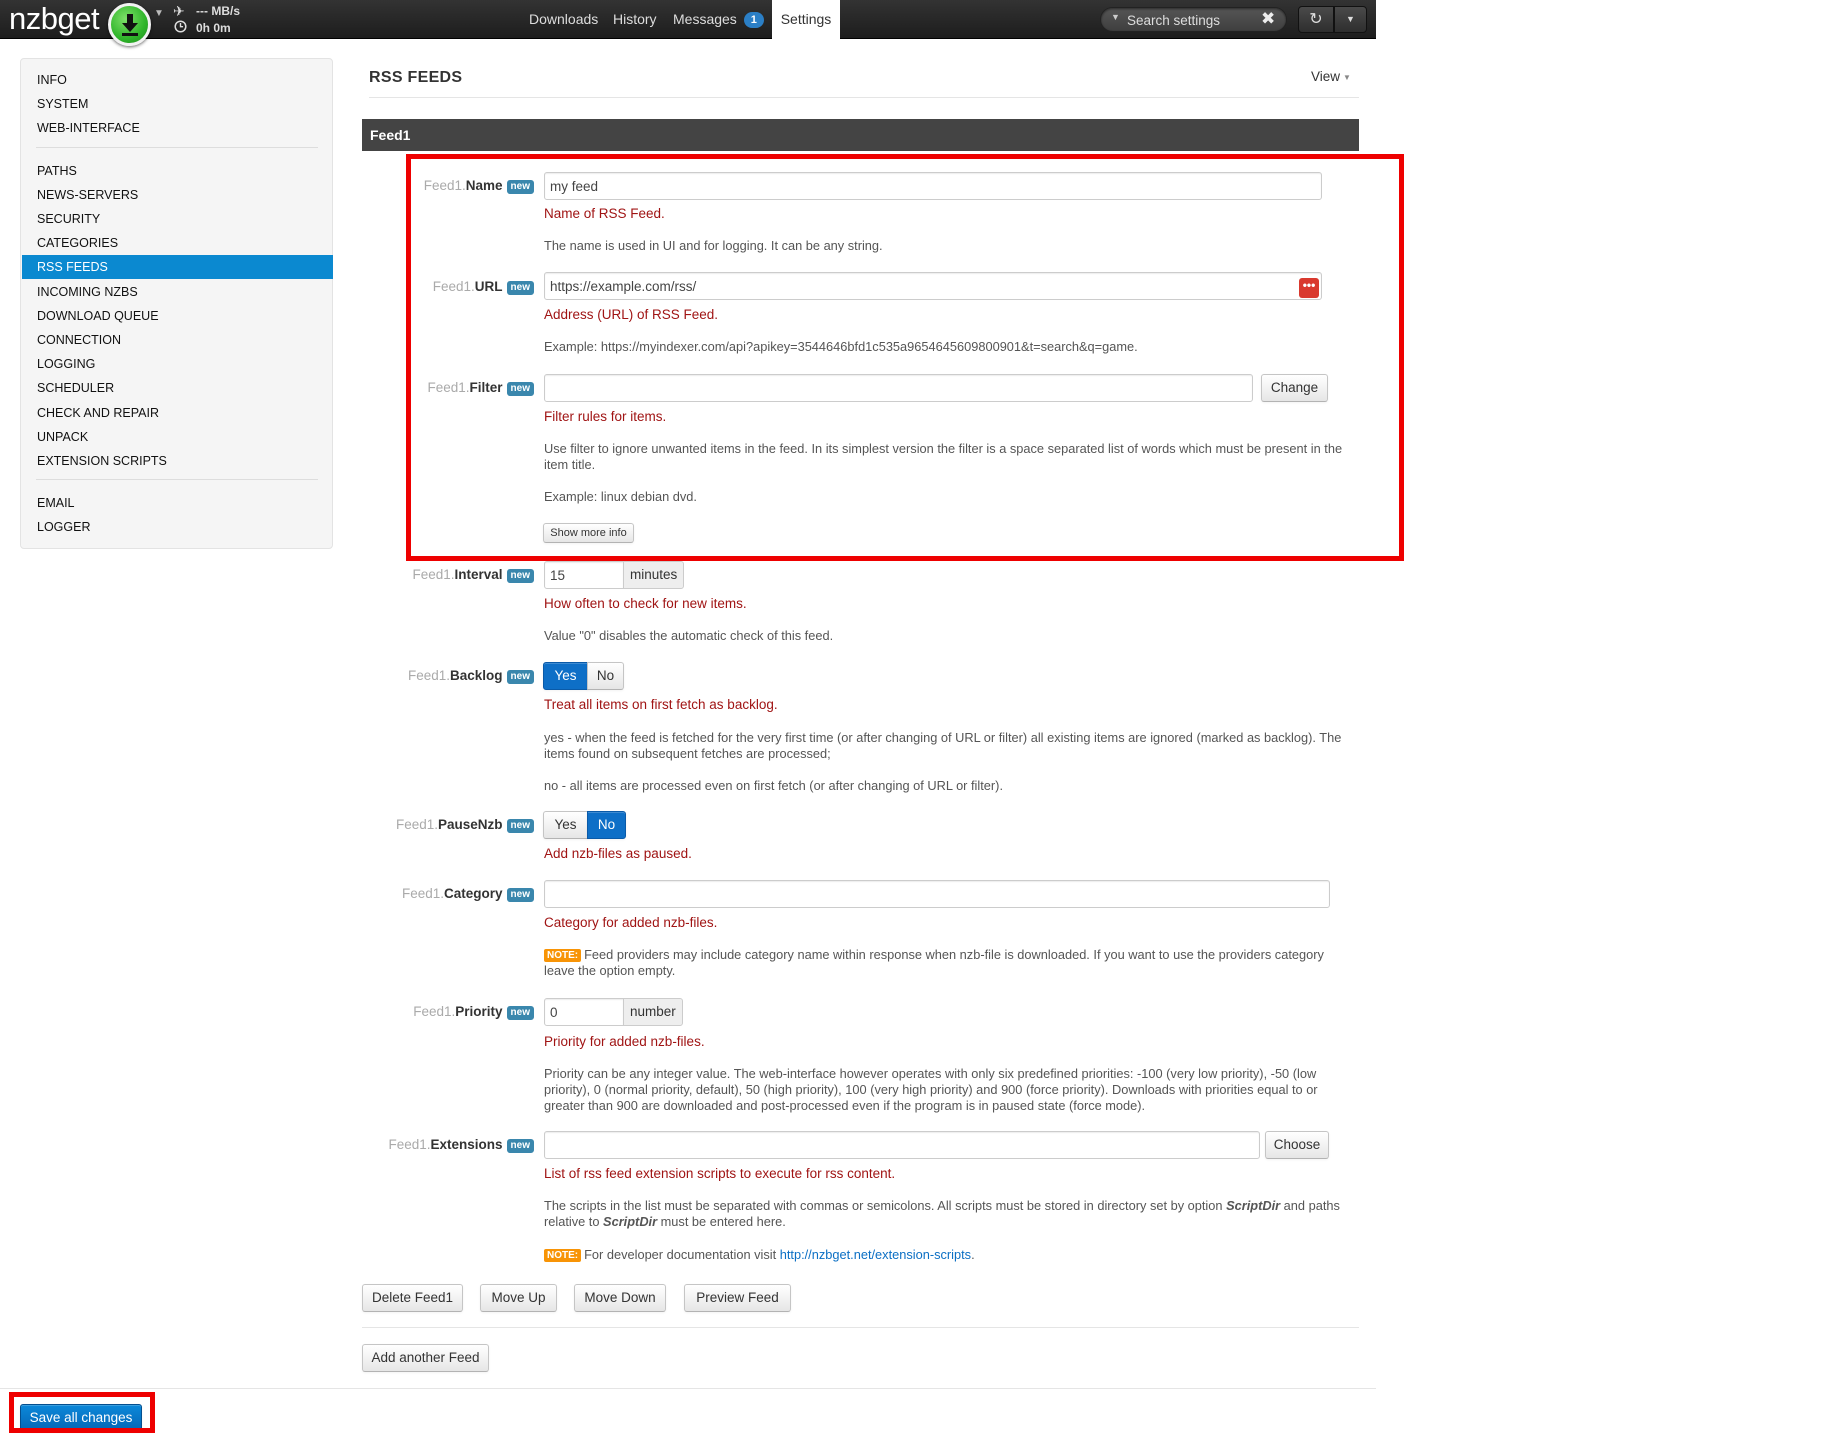 The image size is (1835, 1434). What do you see at coordinates (82, 1412) in the screenshot?
I see `highlight-box-save` at bounding box center [82, 1412].